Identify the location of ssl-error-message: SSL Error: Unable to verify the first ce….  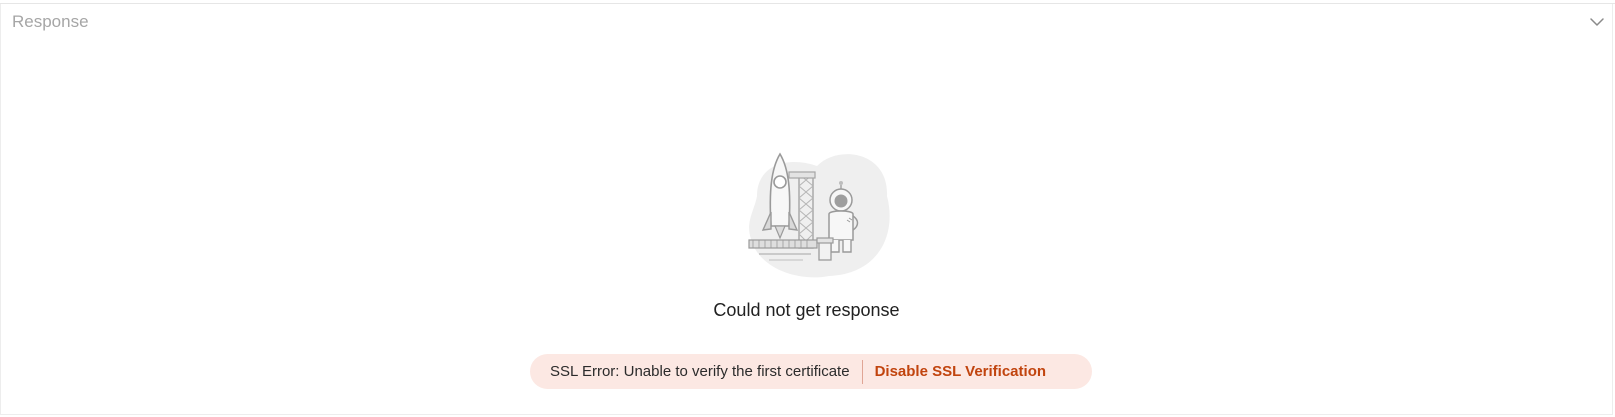
(700, 371).